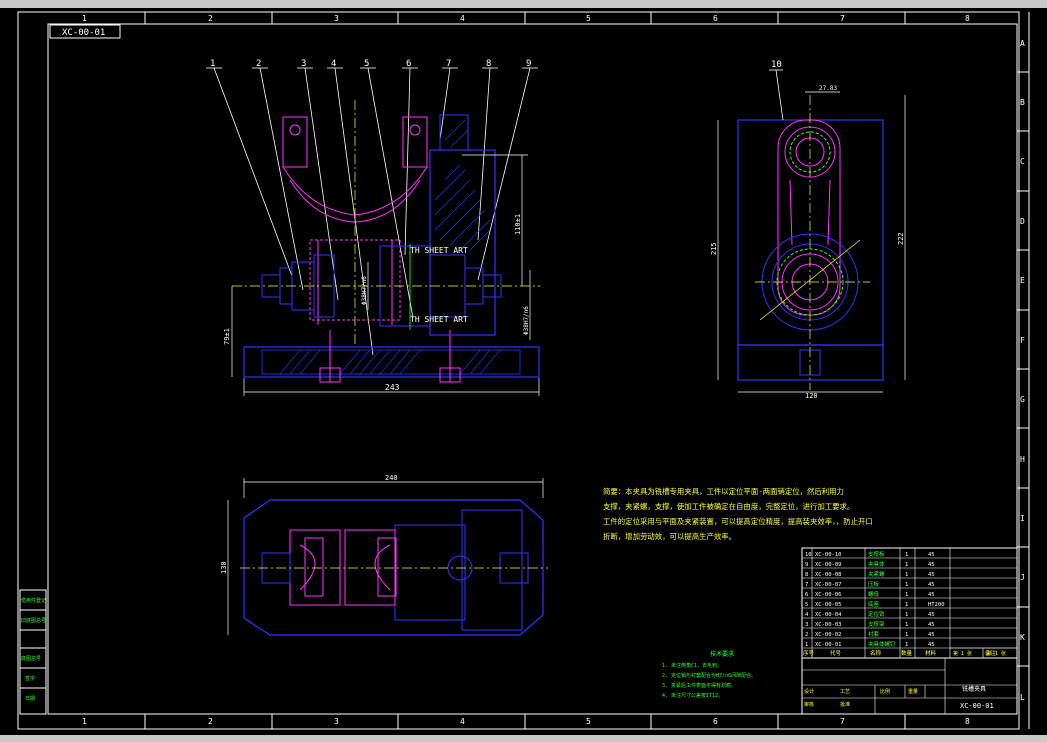 This screenshot has width=1047, height=742. What do you see at coordinates (876, 574) in the screenshot?
I see `bom-cell-name: 夹紧螺` at bounding box center [876, 574].